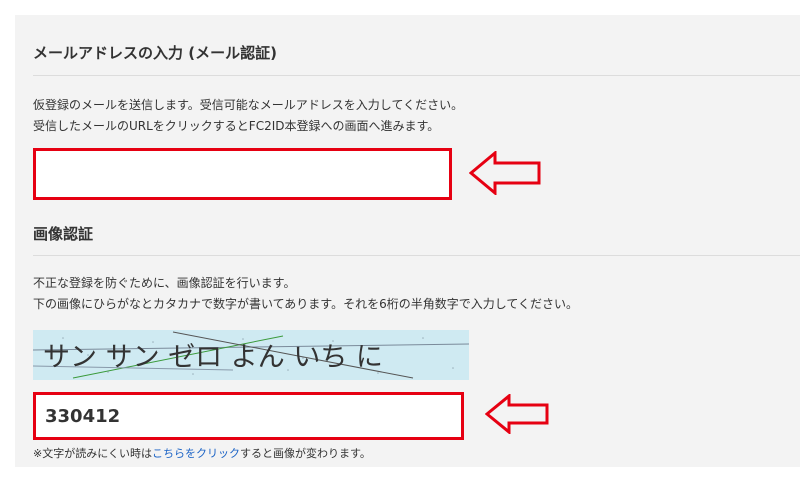  I want to click on email-desc-line2: 受信したメールのURLをクリックするとFC2ID本登録への画面へ進みます。, so click(236, 126).